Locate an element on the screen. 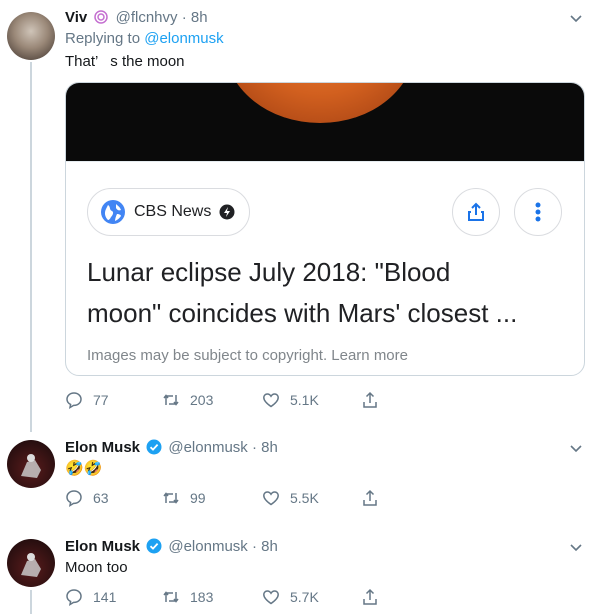  replying-to: Replying to @elonmusk is located at coordinates (144, 38).